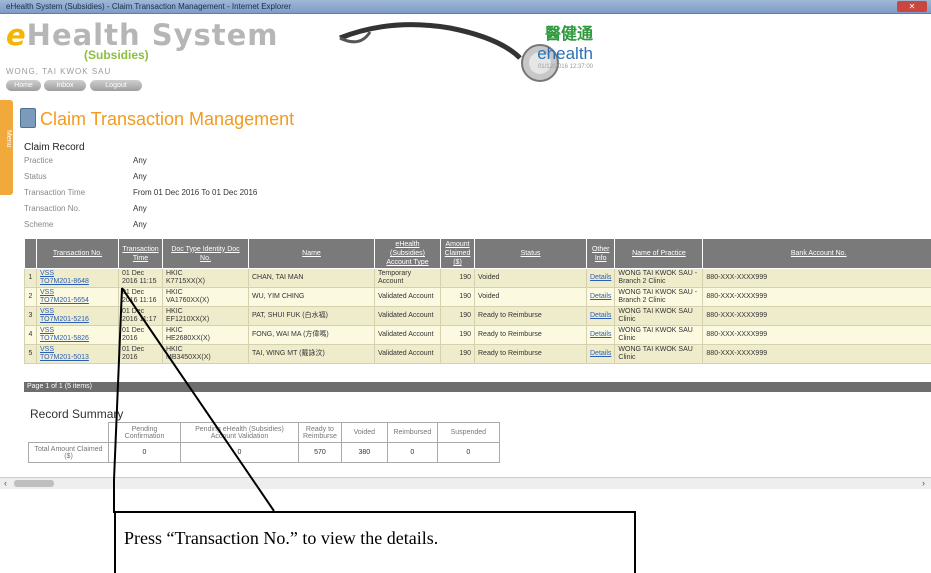 The image size is (931, 573). I want to click on user-name: WONG, TAI KWOK SAU, so click(59, 71).